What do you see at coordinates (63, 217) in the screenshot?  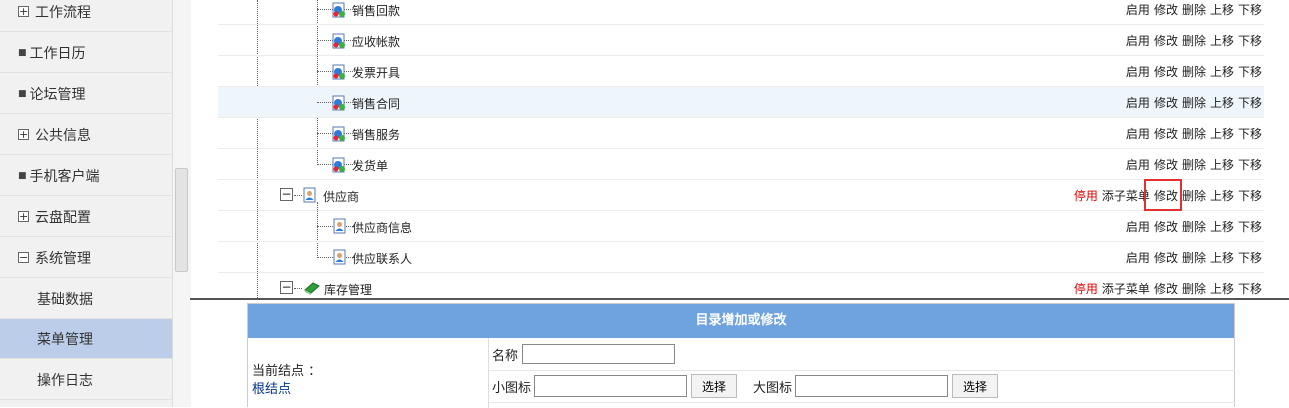 I see `sidebar-item-label: 云盘配置` at bounding box center [63, 217].